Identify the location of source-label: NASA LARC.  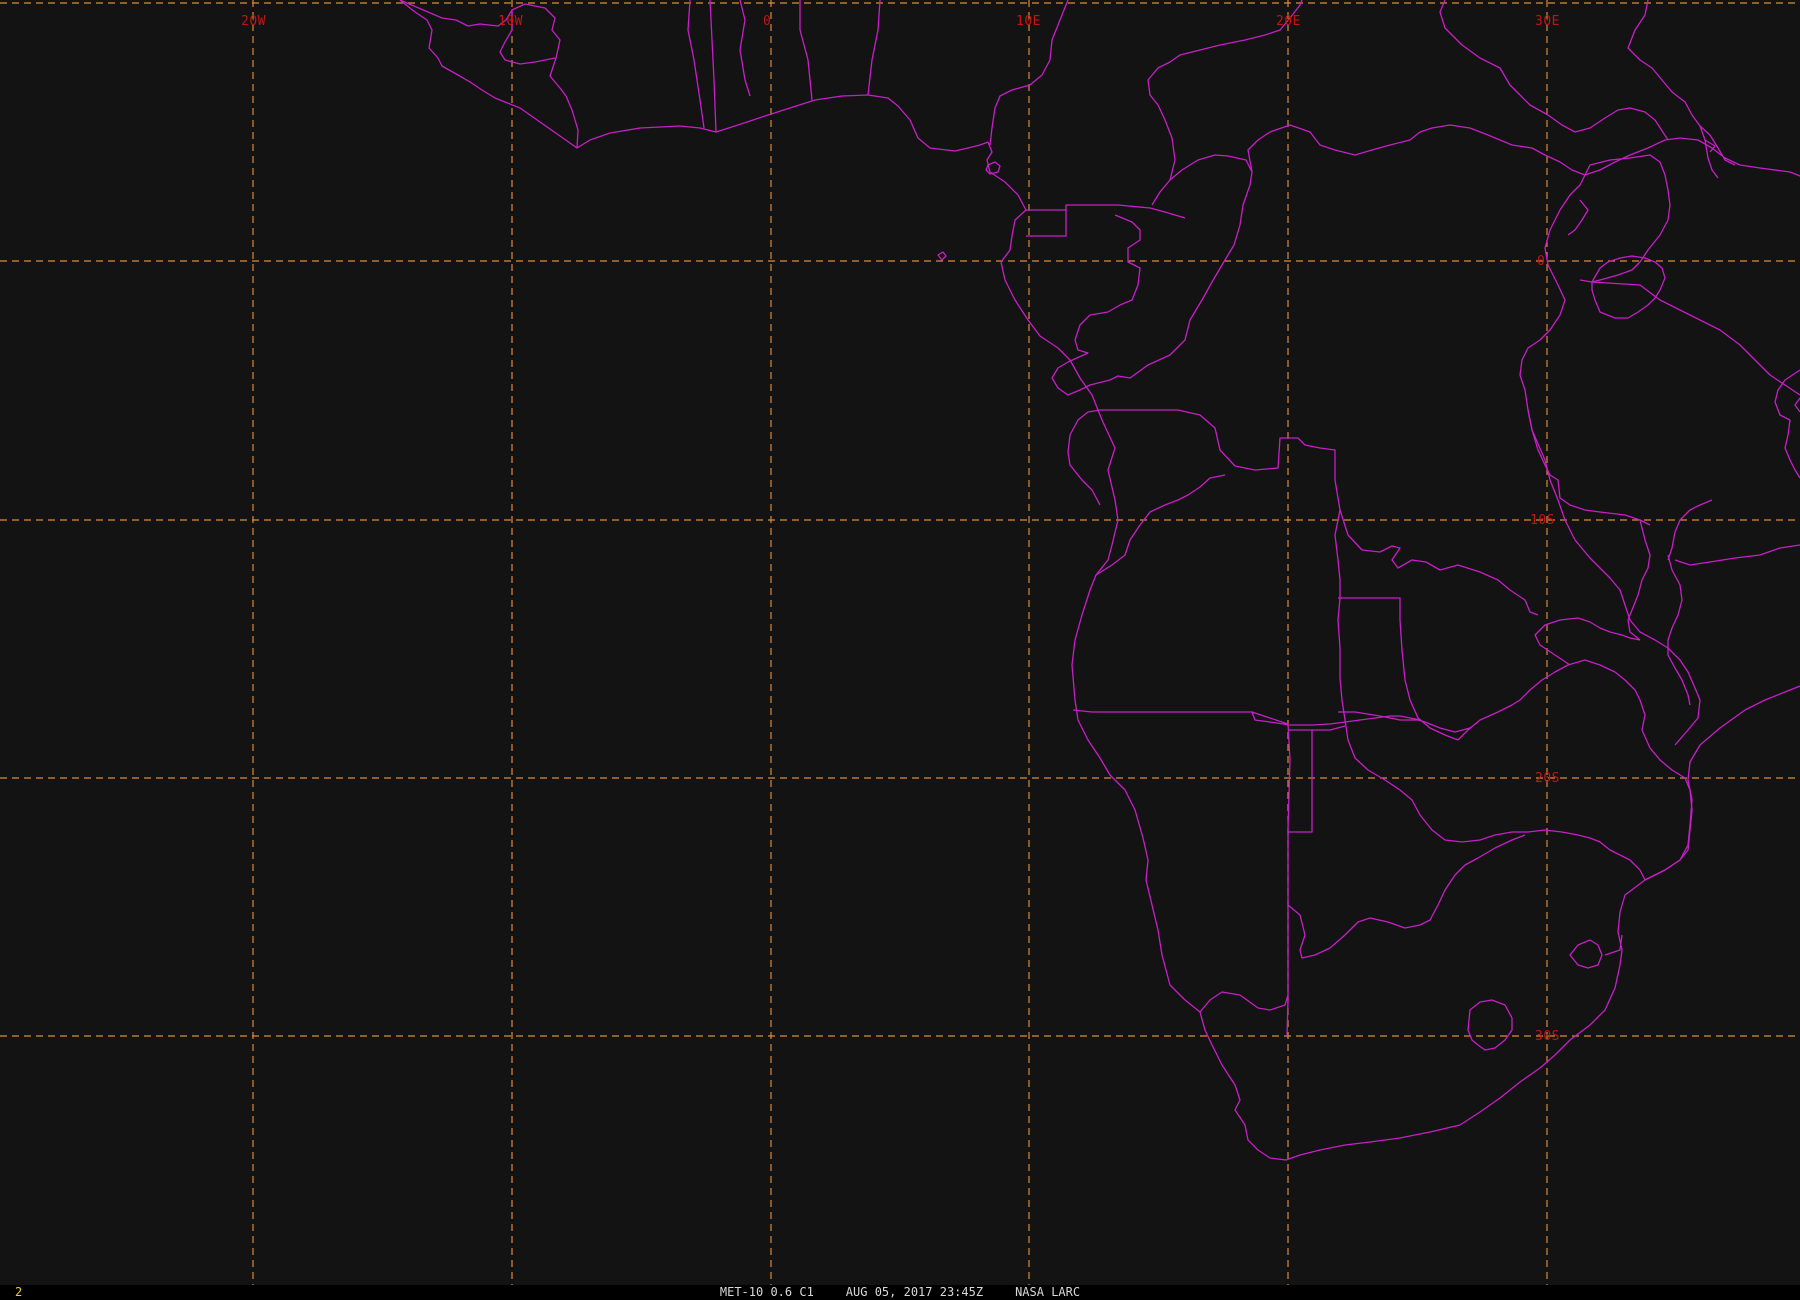
(1048, 1292).